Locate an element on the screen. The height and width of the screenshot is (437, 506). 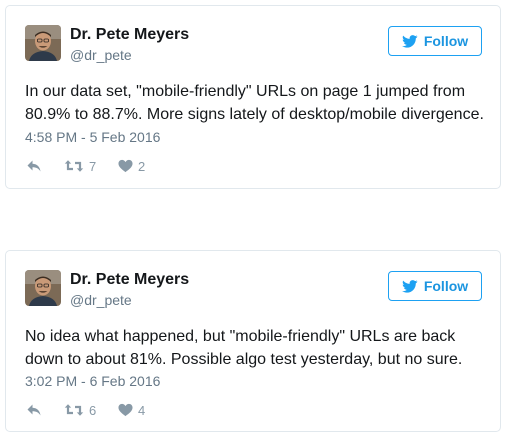
retweet-button: 7 is located at coordinates (91, 166).